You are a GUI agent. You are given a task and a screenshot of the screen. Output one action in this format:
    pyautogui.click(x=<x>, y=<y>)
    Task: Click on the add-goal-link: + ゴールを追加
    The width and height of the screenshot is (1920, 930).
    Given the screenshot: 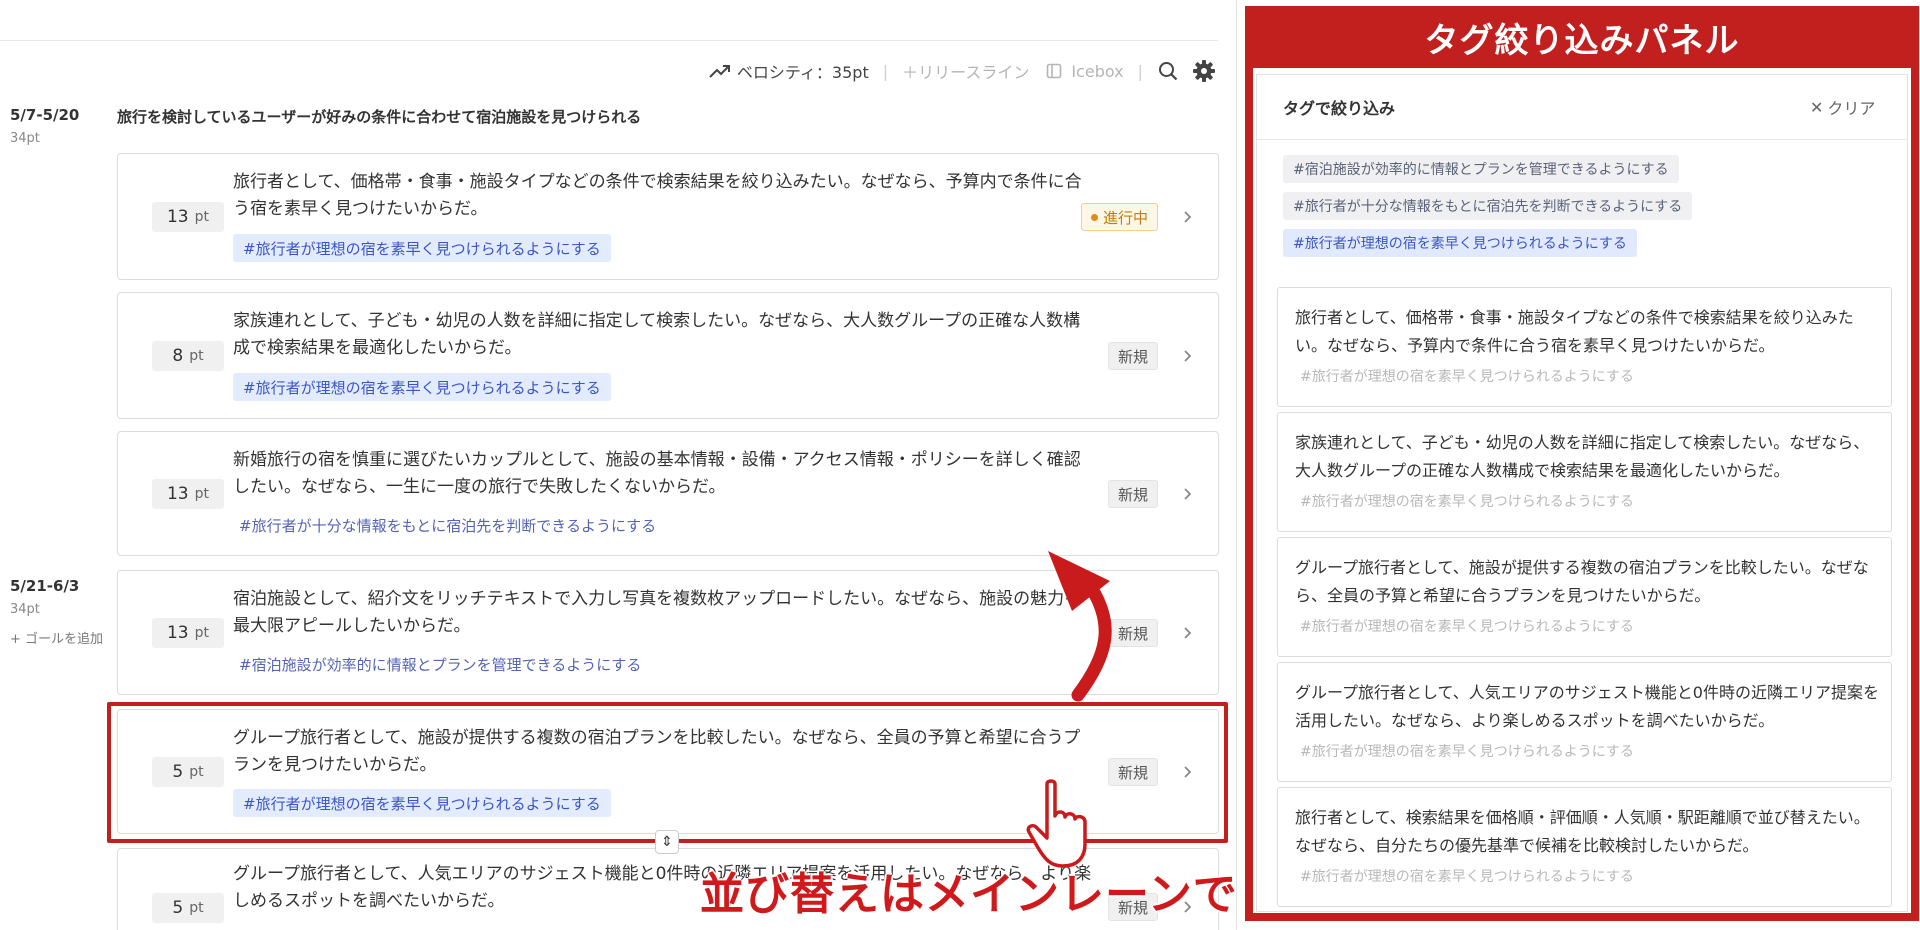 What is the action you would take?
    pyautogui.click(x=56, y=637)
    